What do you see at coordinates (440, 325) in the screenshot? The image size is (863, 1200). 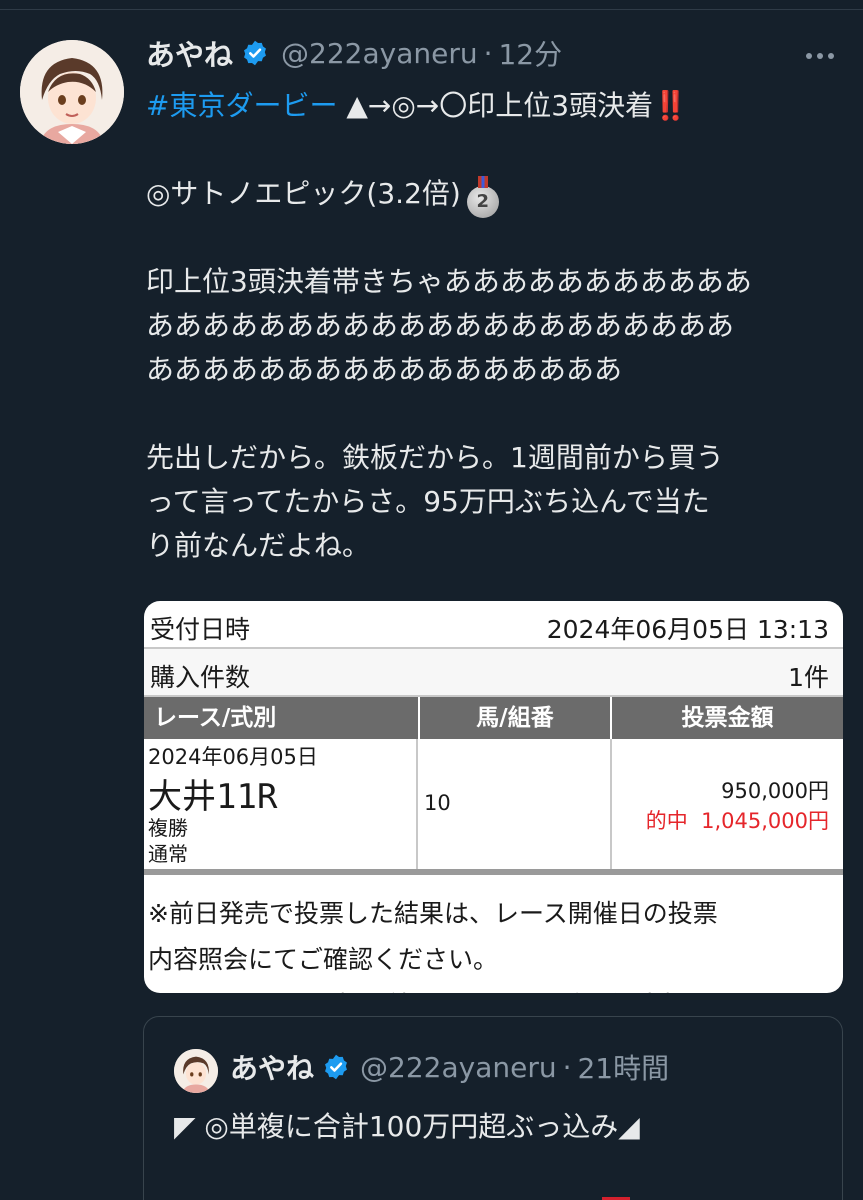 I see `tweet-line-4: あああああああああああああああああああああ` at bounding box center [440, 325].